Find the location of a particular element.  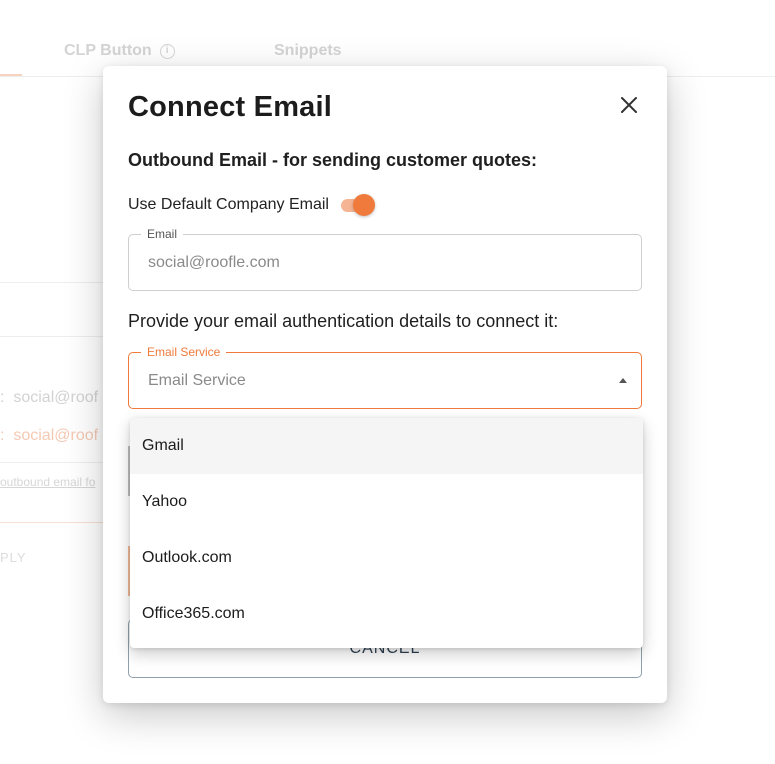

email-field: Email is located at coordinates (385, 259).